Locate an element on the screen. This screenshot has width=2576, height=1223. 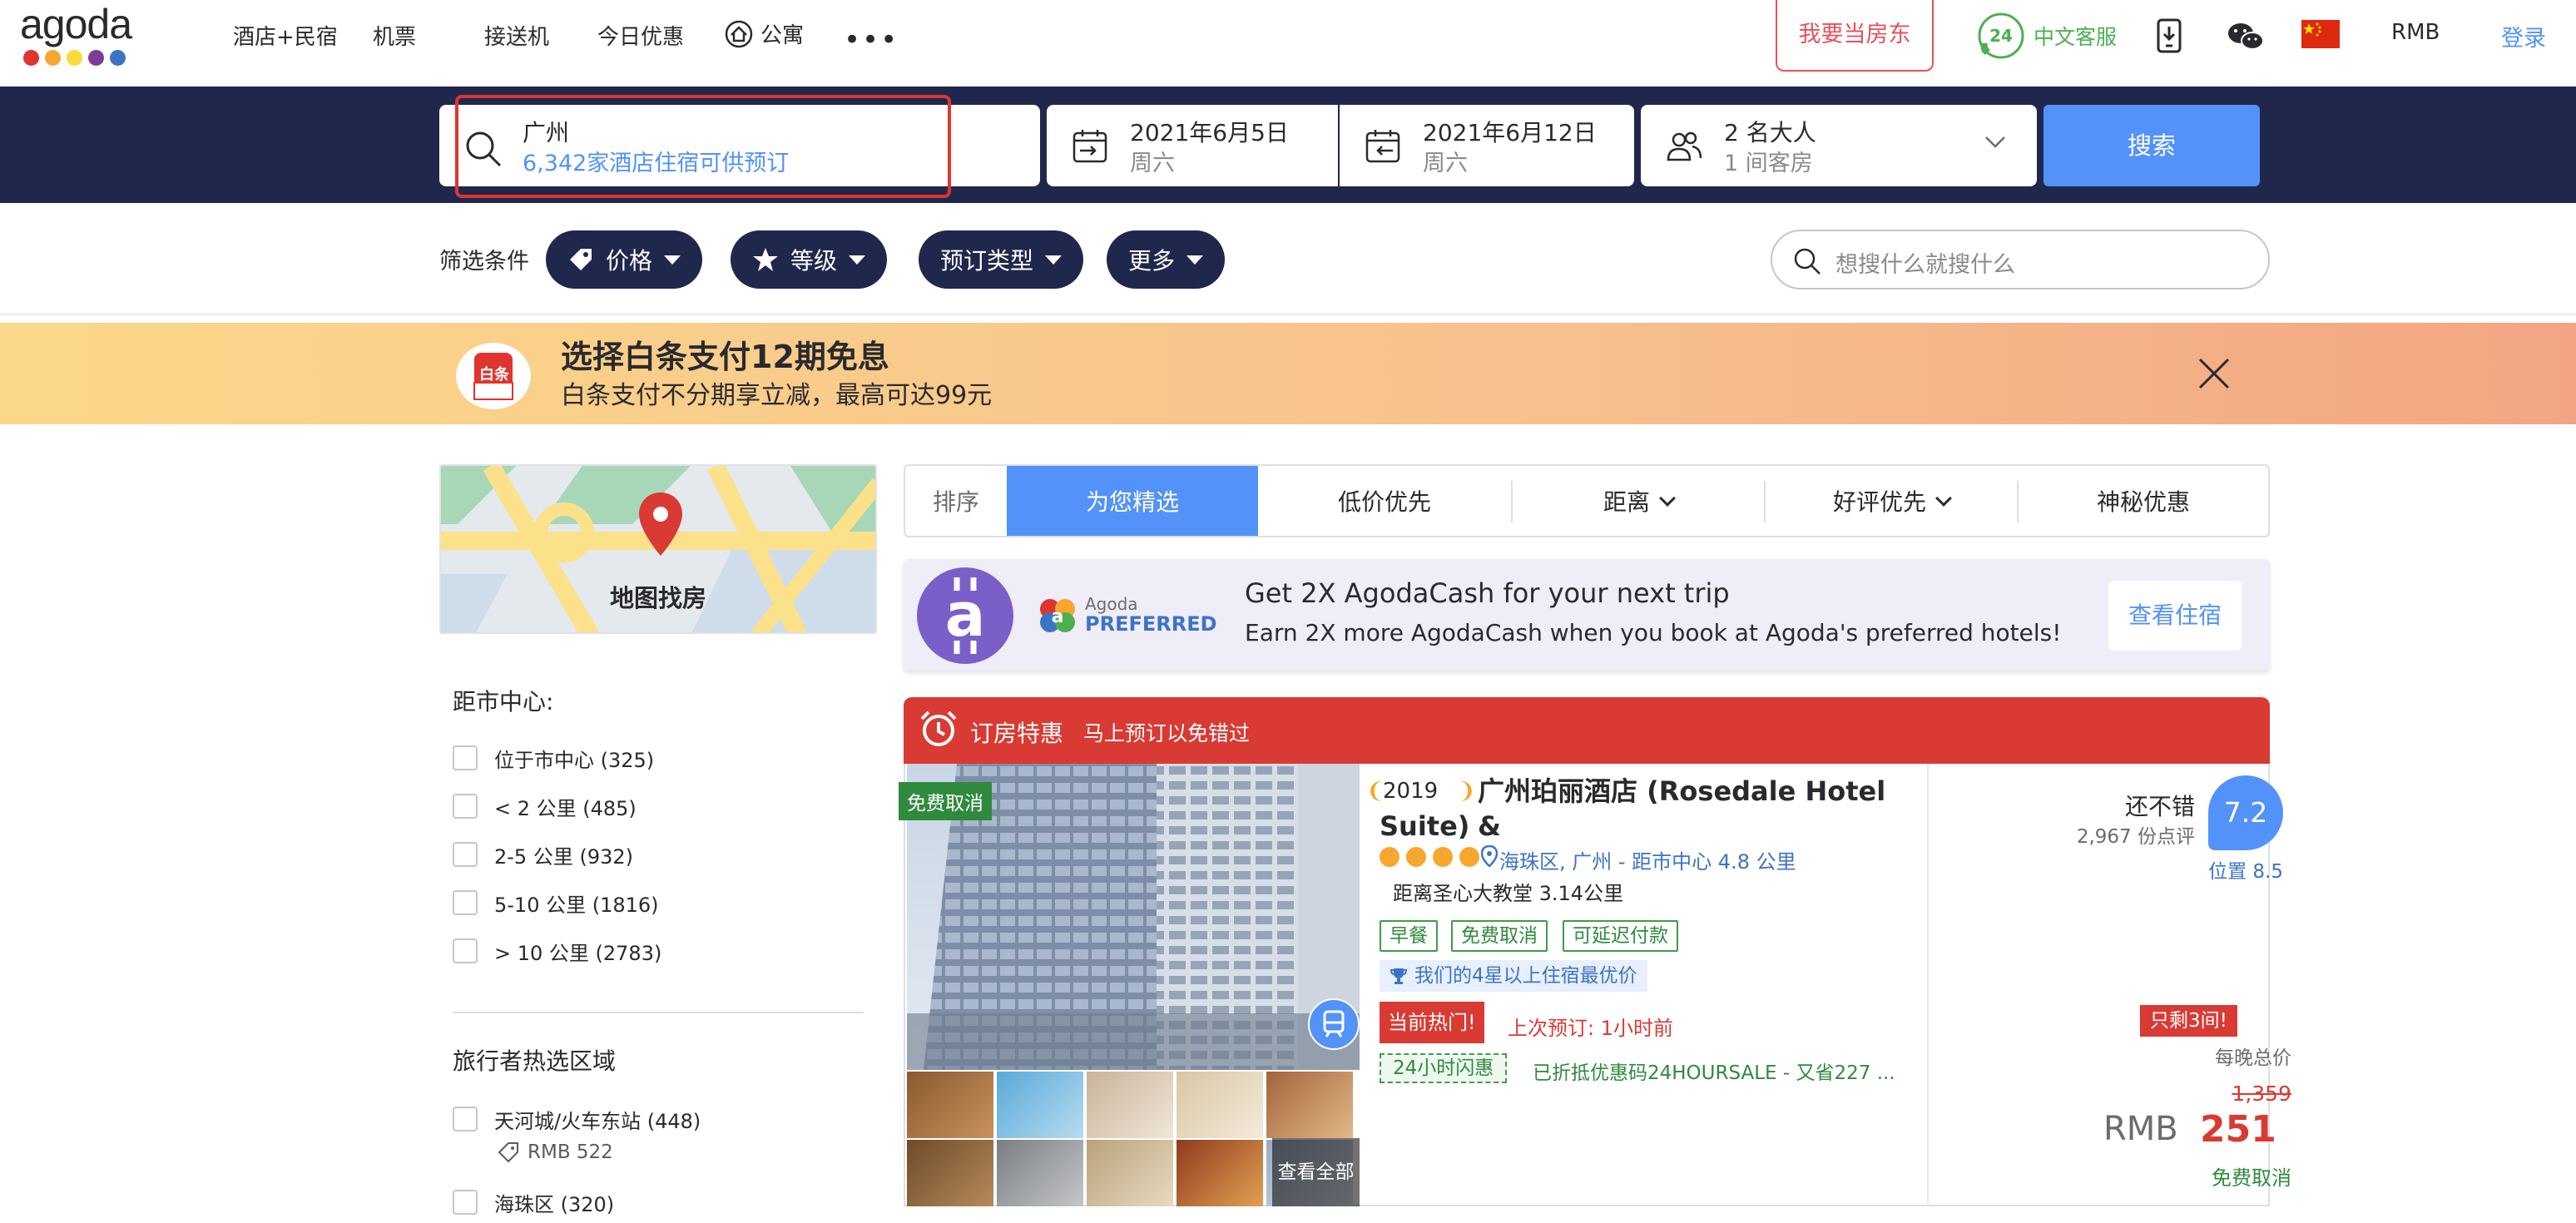
free-cancel-photo-tag: 免费取消 is located at coordinates (946, 801).